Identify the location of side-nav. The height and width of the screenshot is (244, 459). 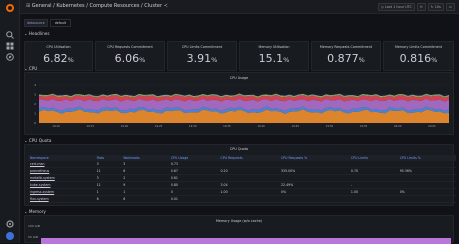
(10, 121).